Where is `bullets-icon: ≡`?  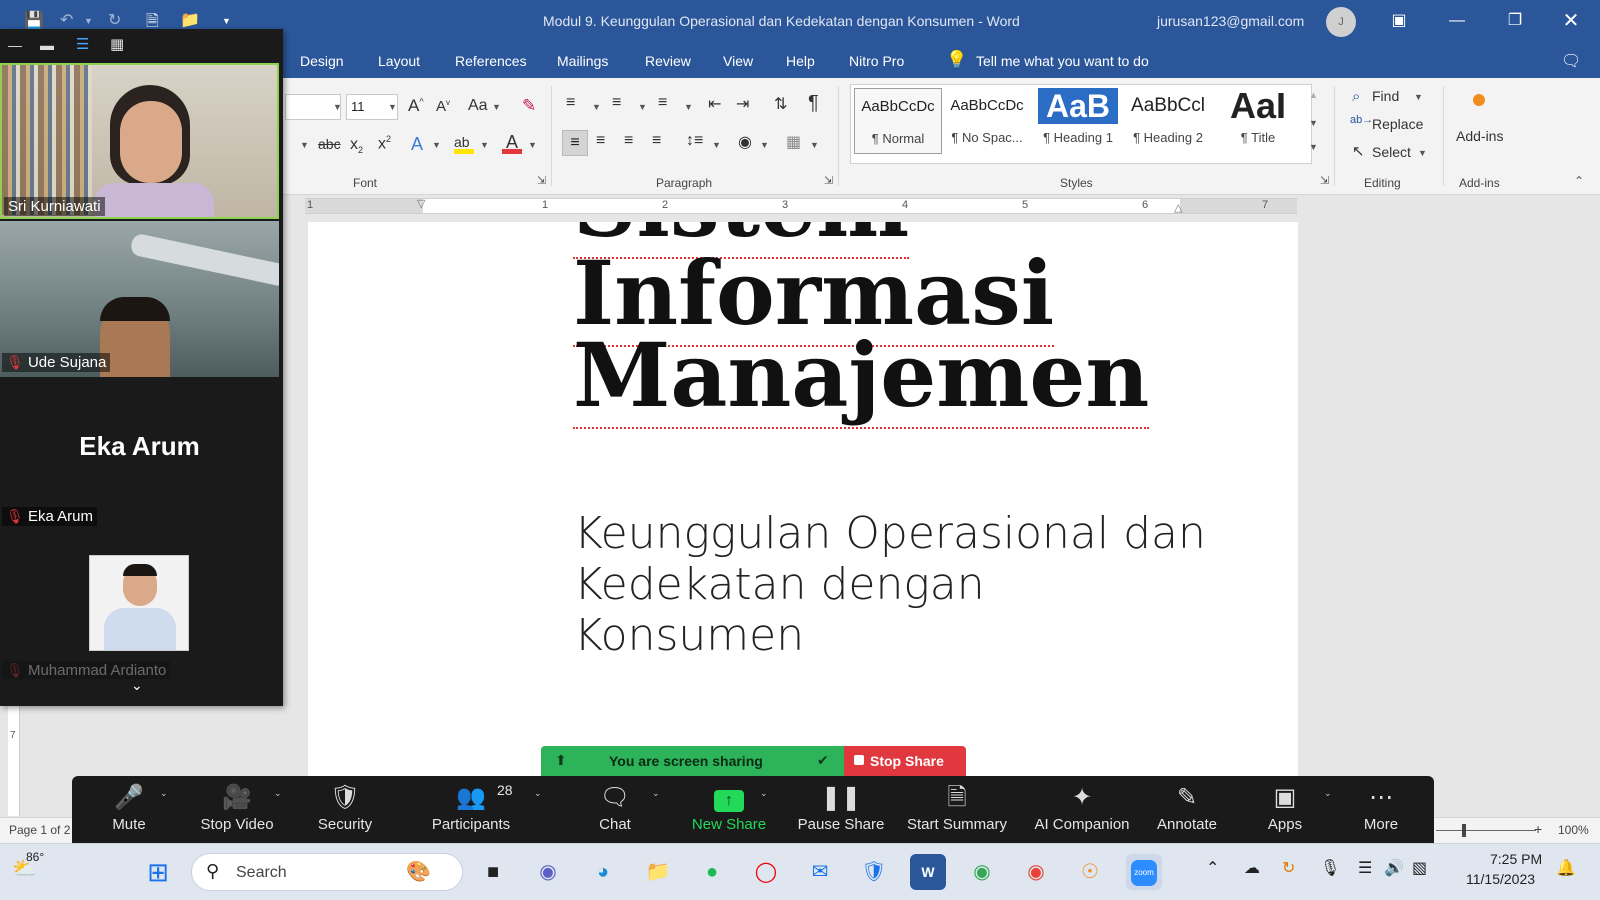 bullets-icon: ≡ is located at coordinates (570, 103).